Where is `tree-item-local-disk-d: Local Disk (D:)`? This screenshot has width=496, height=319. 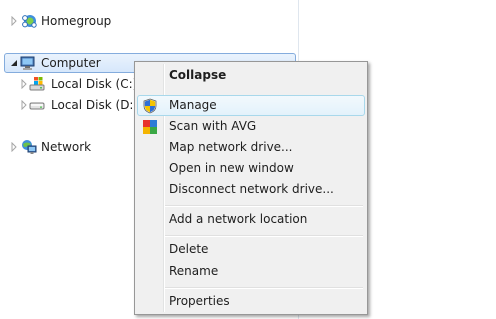 tree-item-local-disk-d: Local Disk (D:) is located at coordinates (79, 105).